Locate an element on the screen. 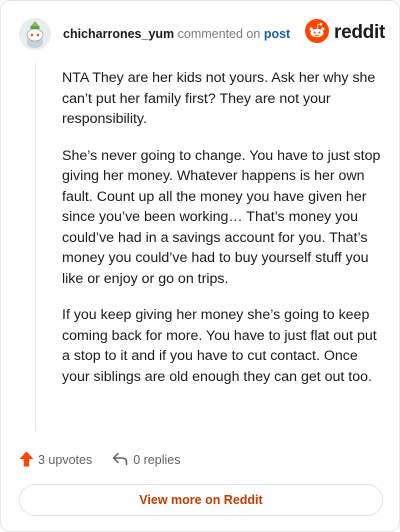  upvote-button: 3 upvotes is located at coordinates (55, 460).